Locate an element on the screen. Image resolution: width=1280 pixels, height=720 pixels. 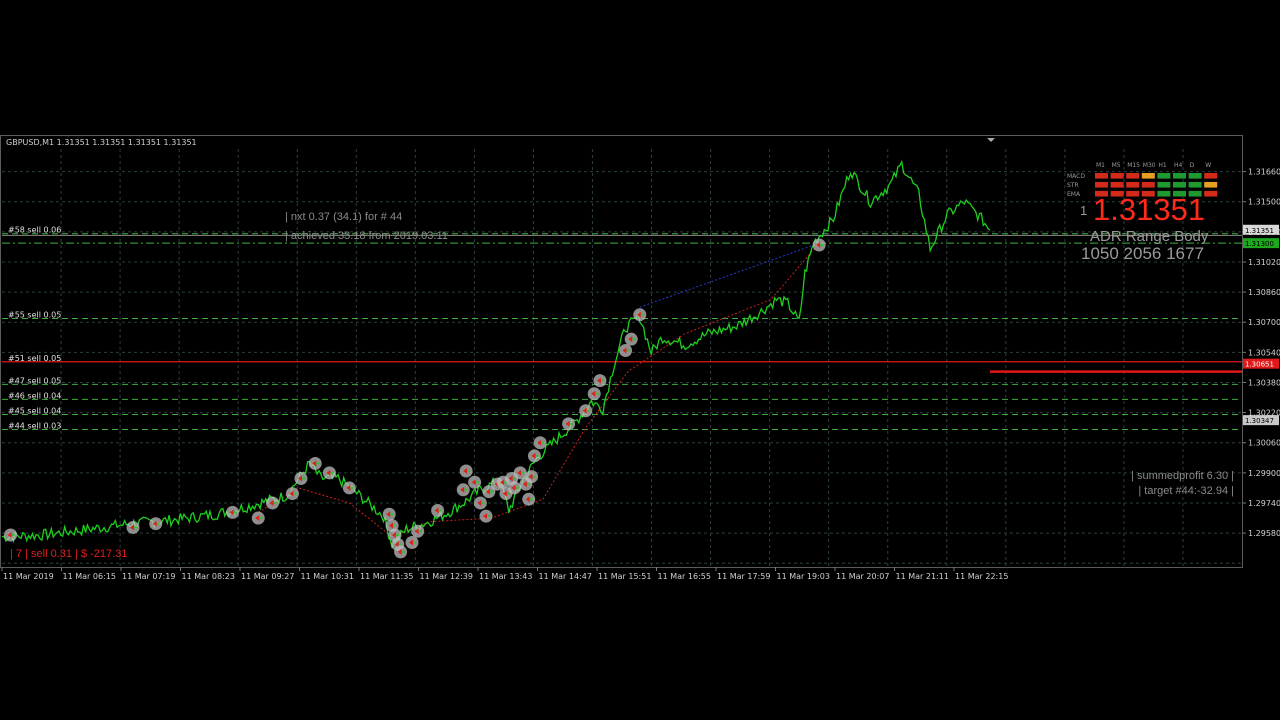
x-tick-label: 11 Mar 09:27 is located at coordinates (267, 576).